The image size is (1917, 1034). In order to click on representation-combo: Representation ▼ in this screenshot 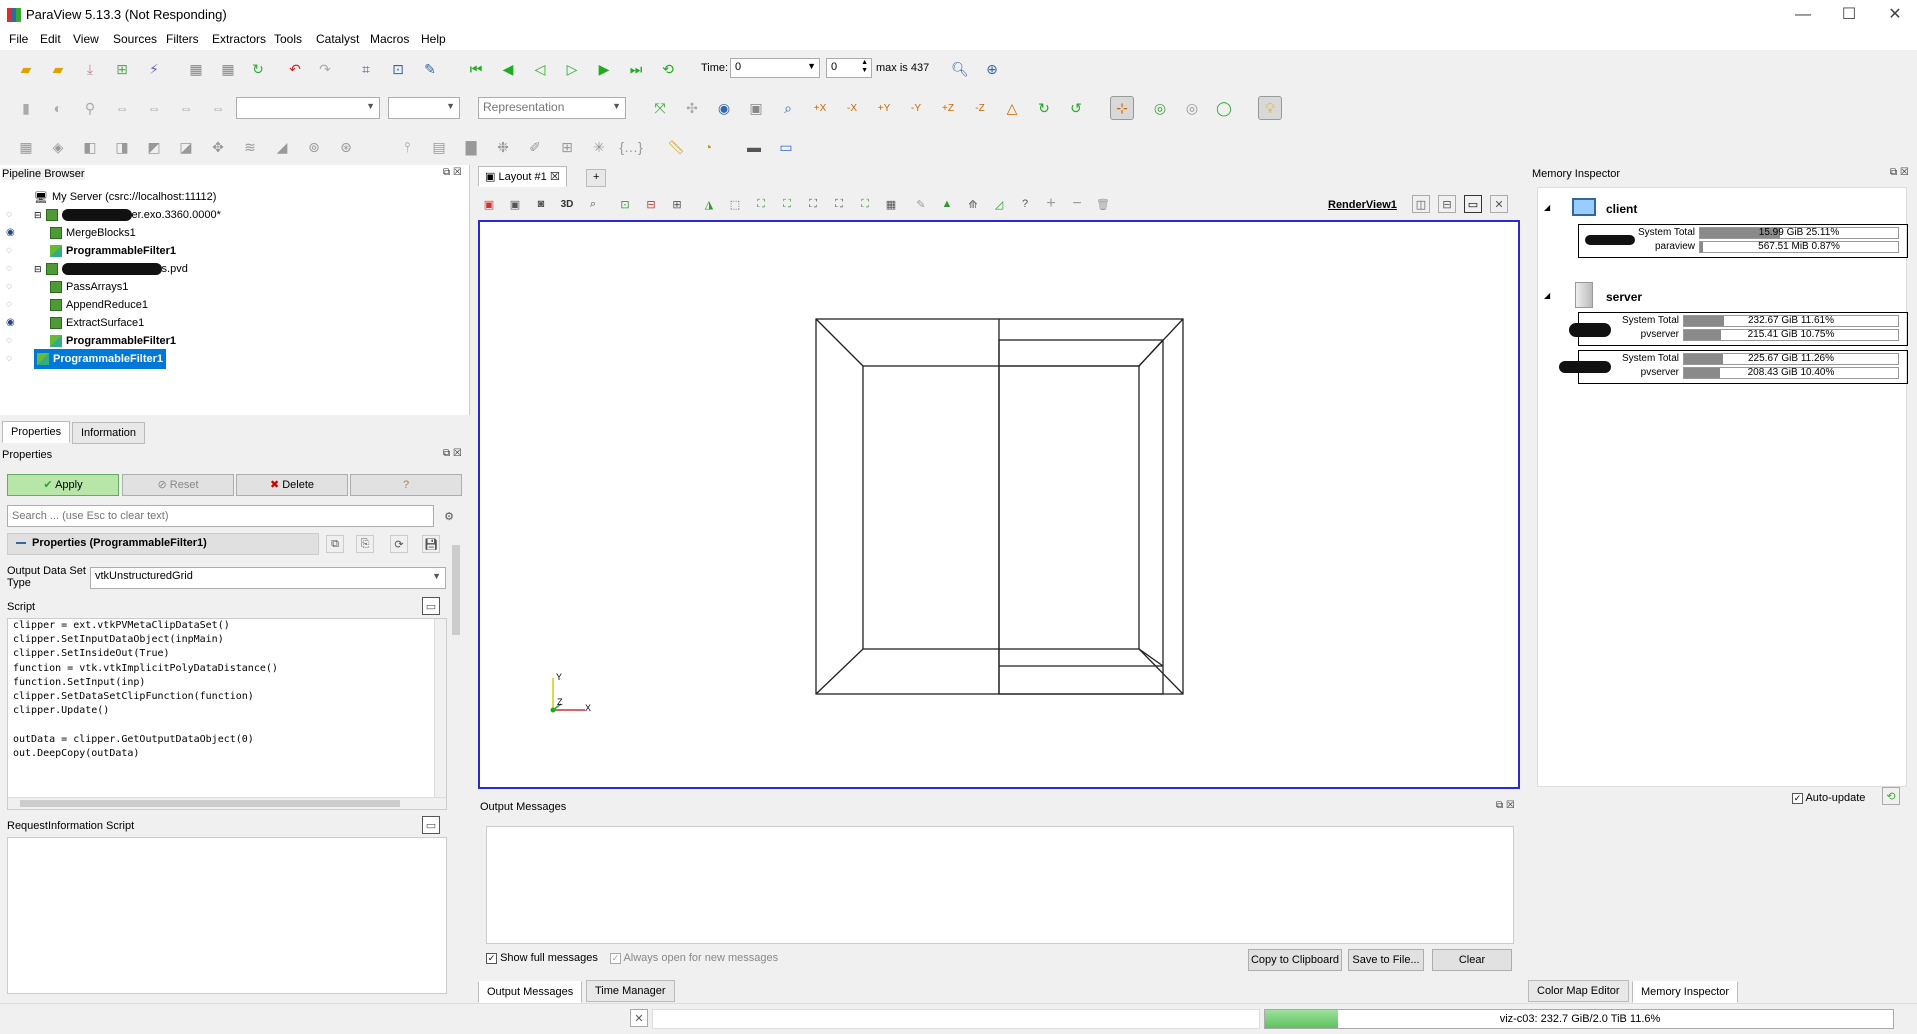, I will do `click(552, 108)`.